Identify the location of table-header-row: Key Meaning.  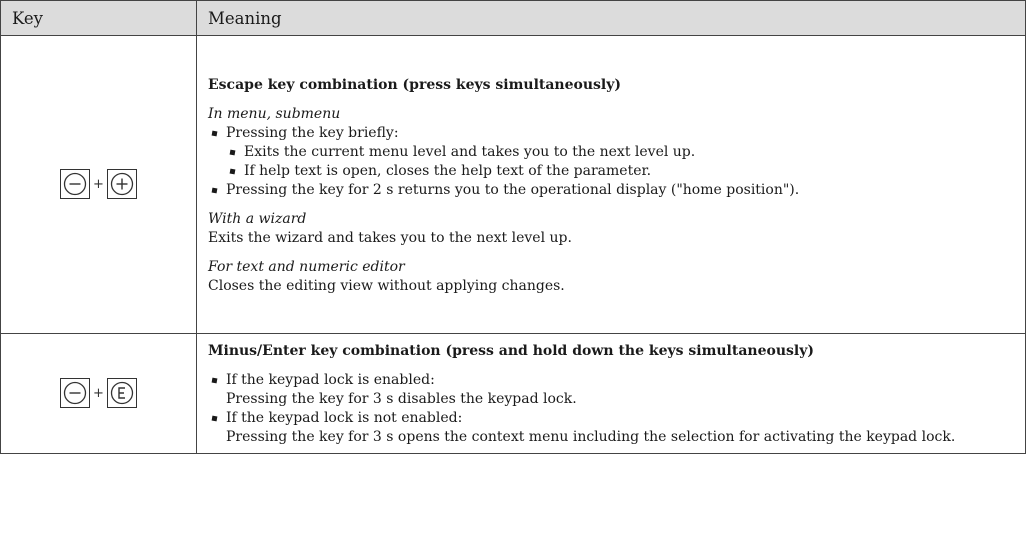
(513, 18).